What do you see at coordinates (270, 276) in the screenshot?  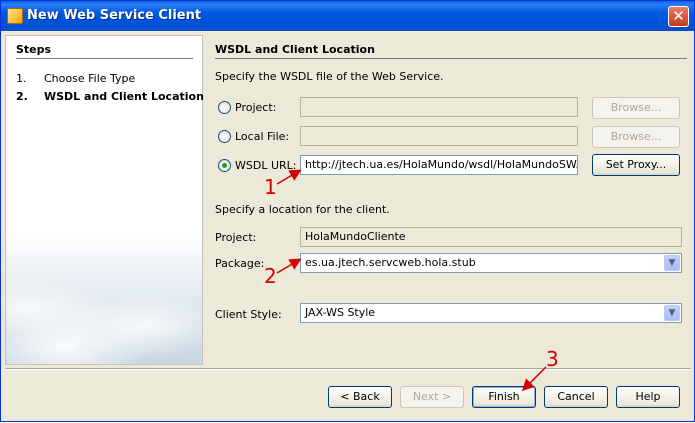 I see `annotation-label-2: 2` at bounding box center [270, 276].